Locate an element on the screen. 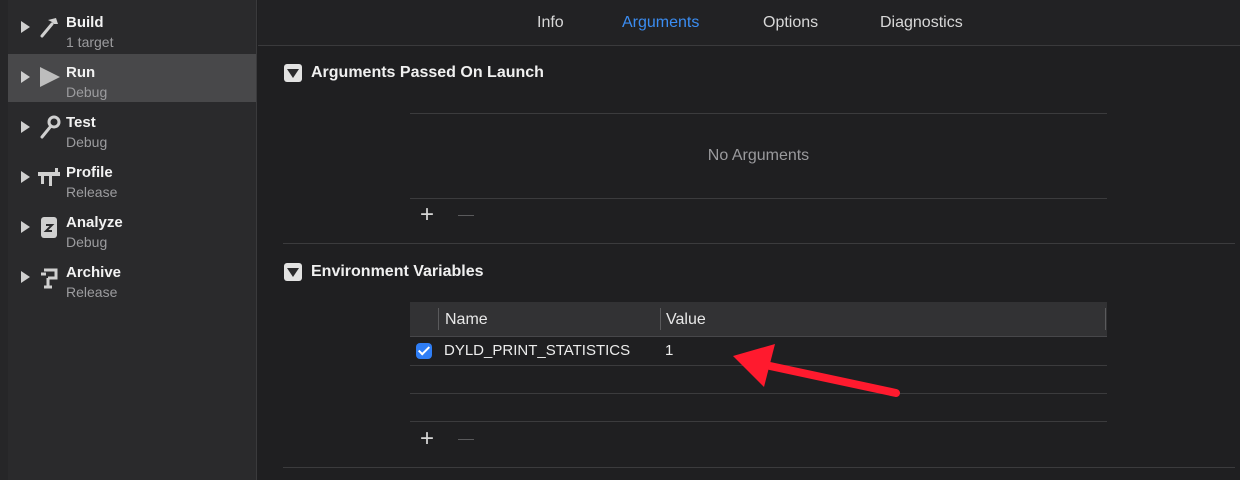  sidebar-item-title: Analyze is located at coordinates (94, 222).